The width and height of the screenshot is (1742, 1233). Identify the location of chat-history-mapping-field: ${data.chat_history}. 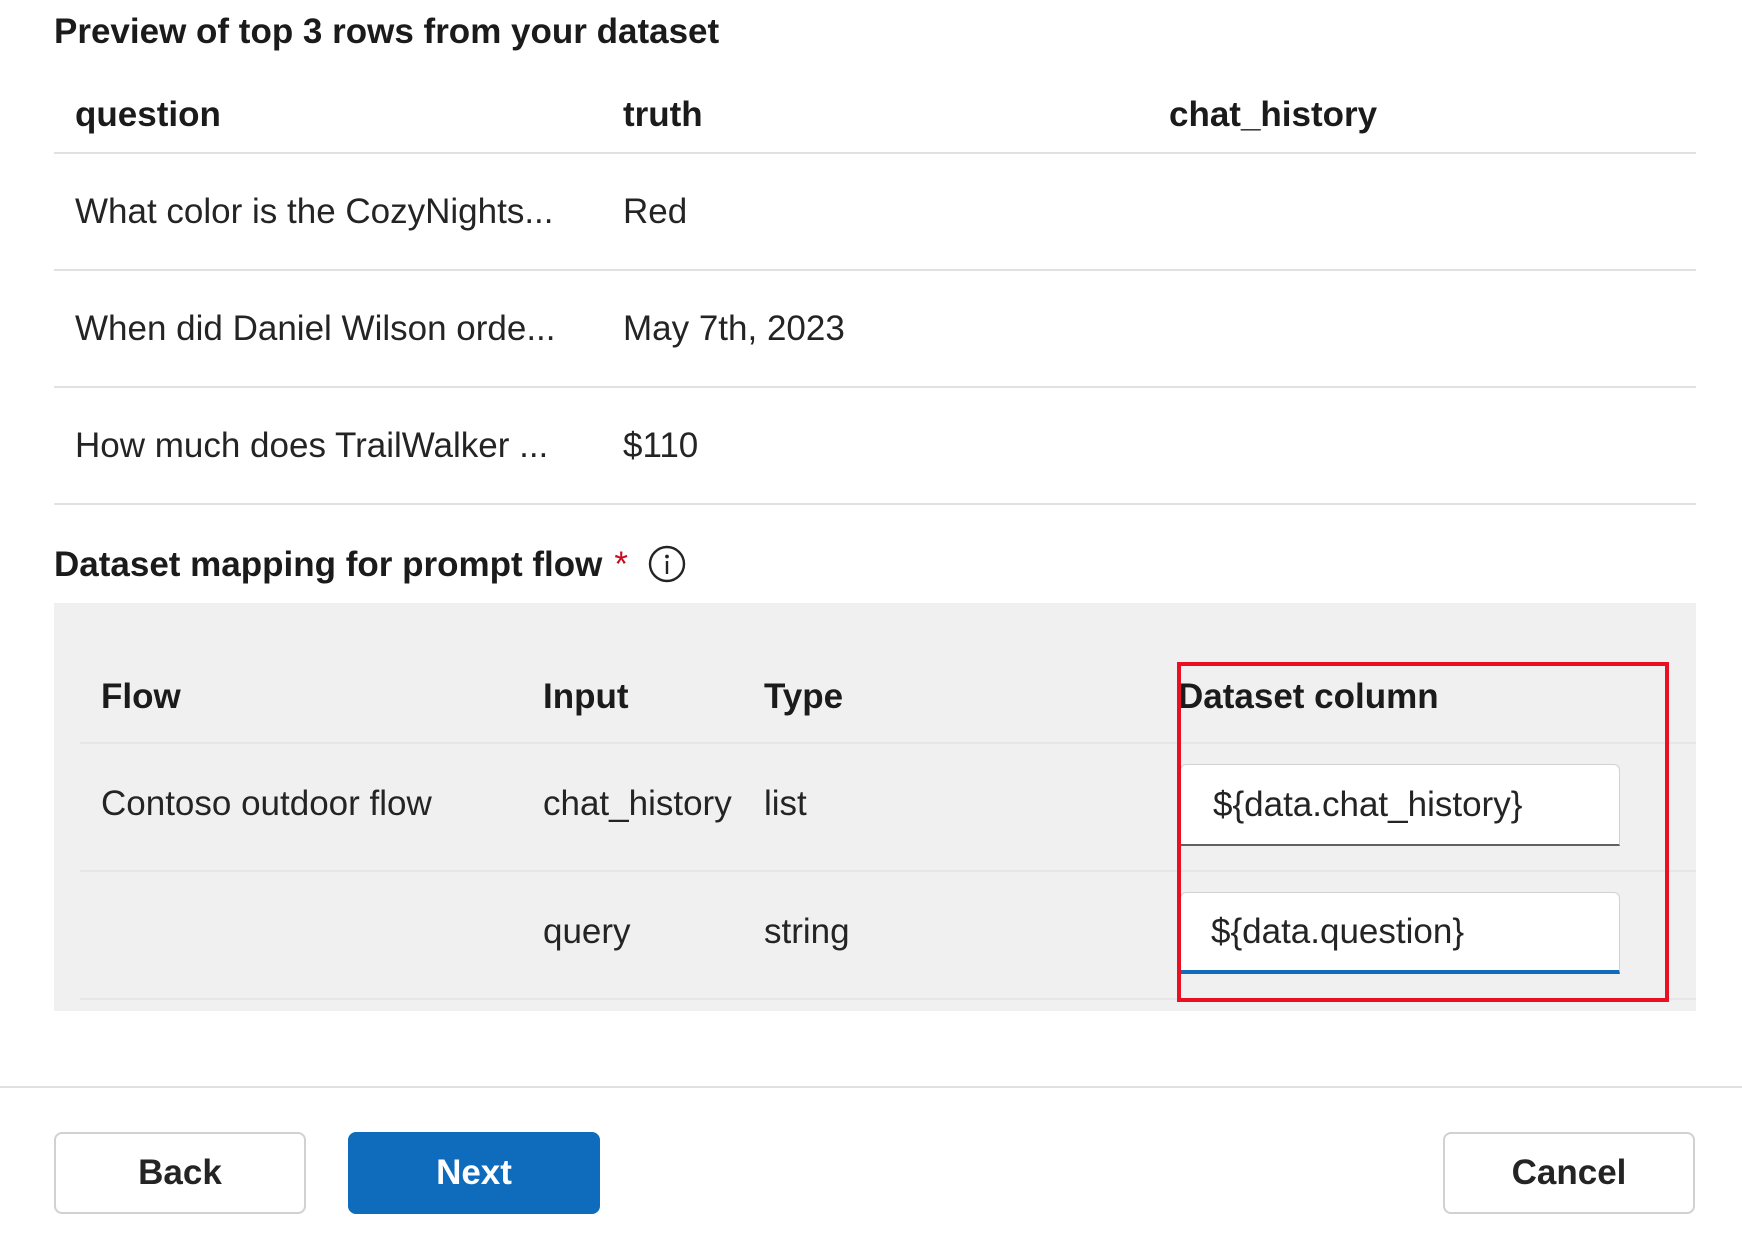
(1400, 805).